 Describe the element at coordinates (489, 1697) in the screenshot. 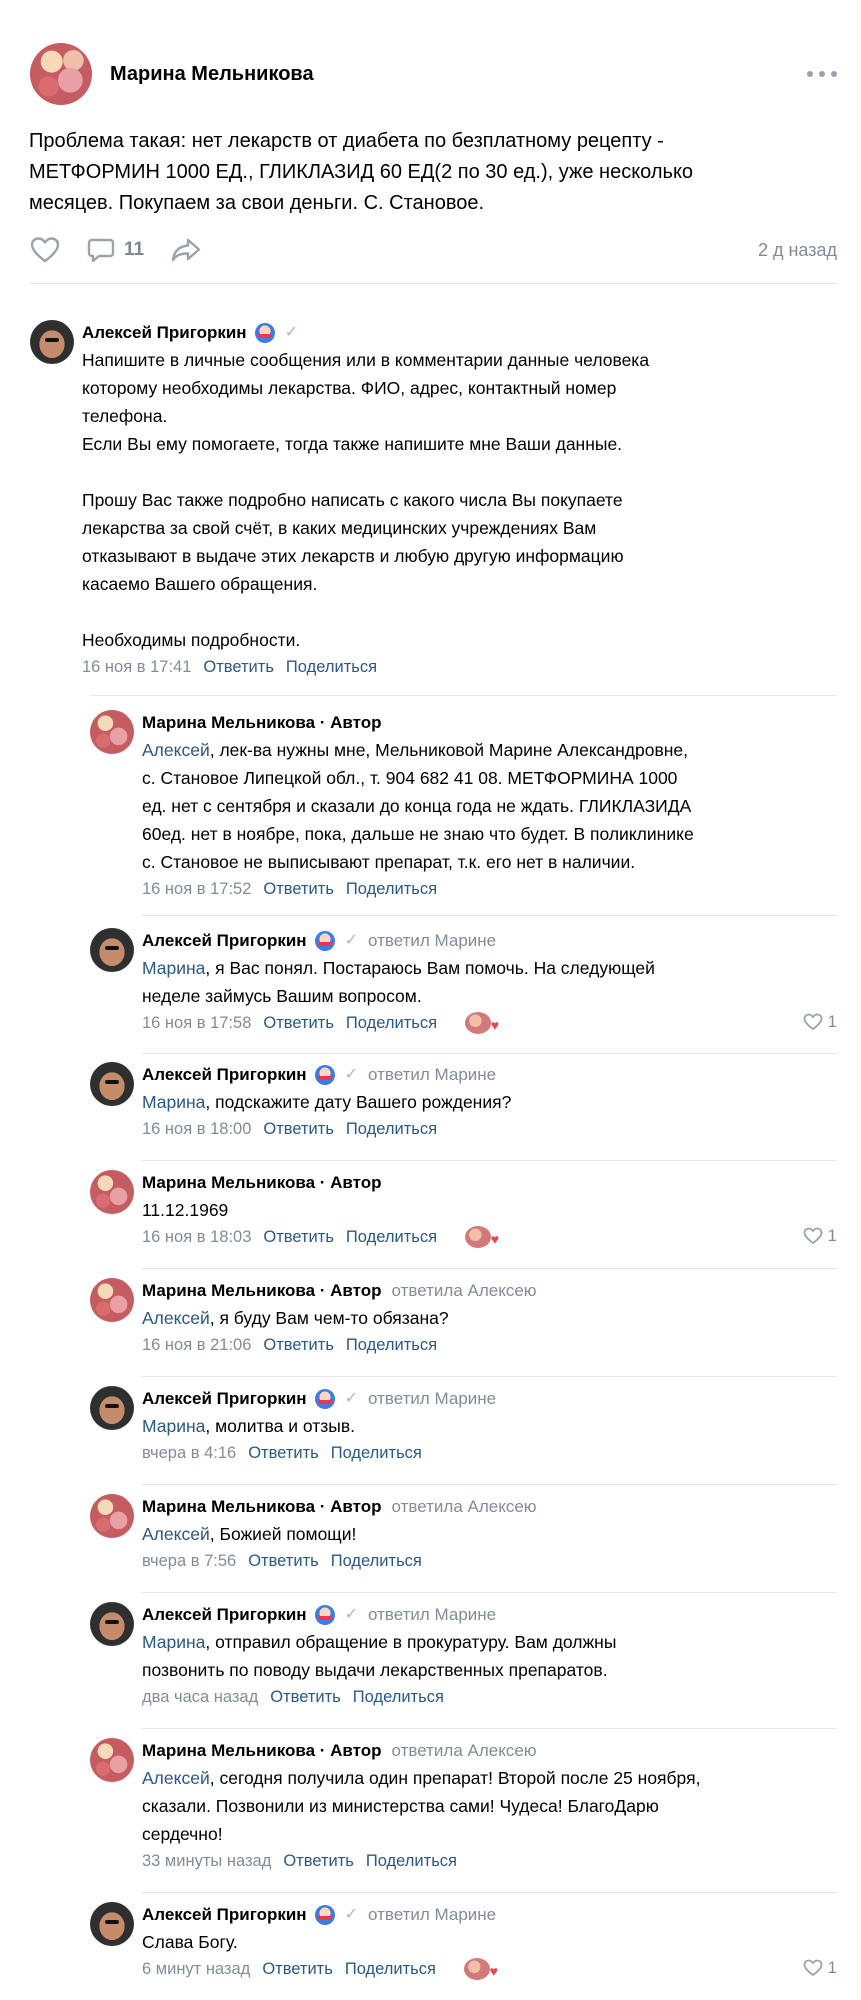

I see `comment-meta: два часа назад Ответить Поделиться` at that location.